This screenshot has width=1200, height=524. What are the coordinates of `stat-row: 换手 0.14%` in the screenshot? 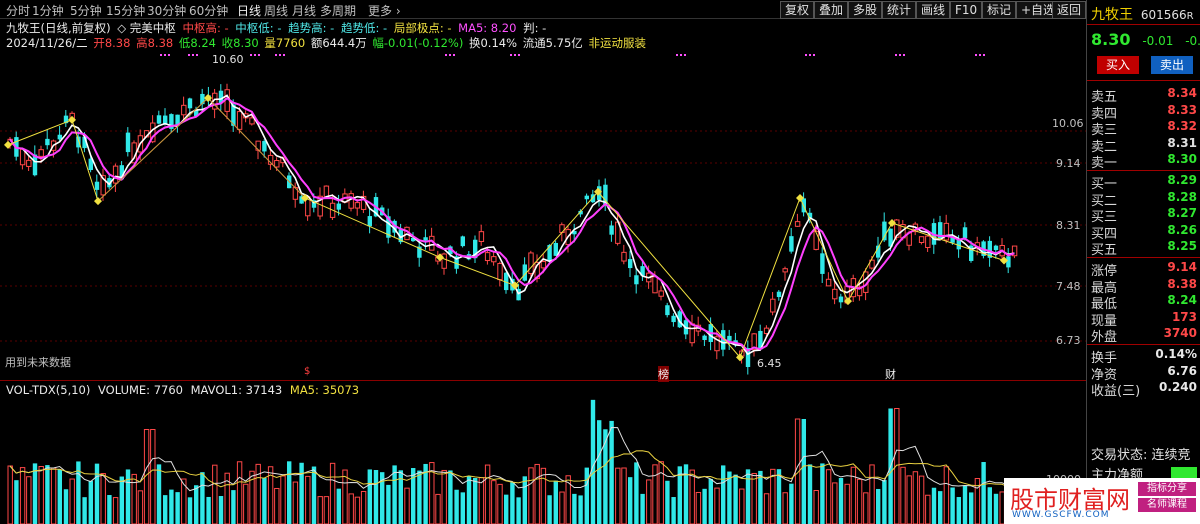 It's located at (1144, 356).